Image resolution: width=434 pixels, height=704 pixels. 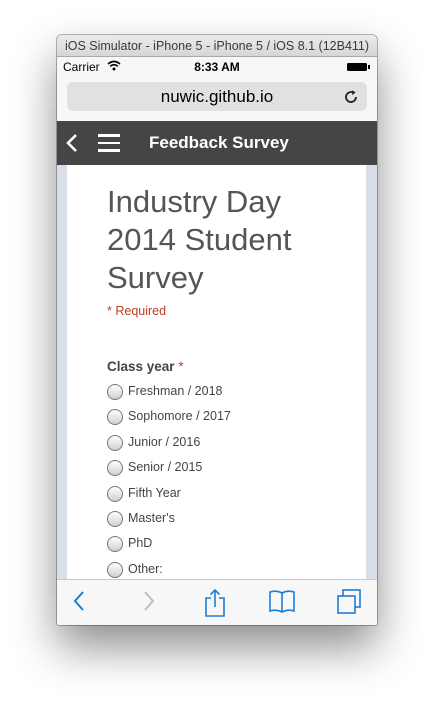 What do you see at coordinates (175, 391) in the screenshot?
I see `option-label: Freshman / 2018` at bounding box center [175, 391].